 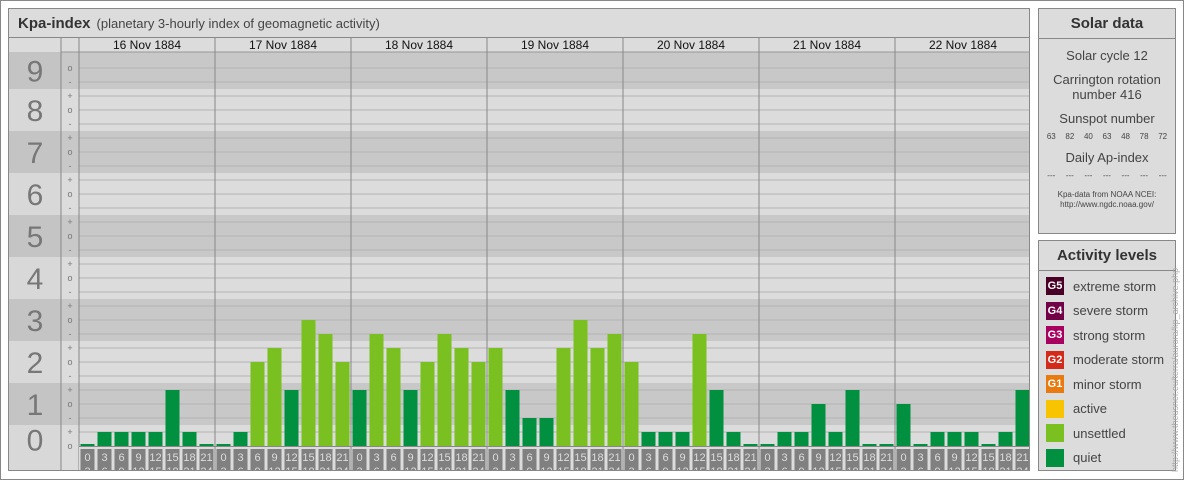 What do you see at coordinates (1107, 205) in the screenshot?
I see `source-link: http://www.ngdc.noaa.gov/` at bounding box center [1107, 205].